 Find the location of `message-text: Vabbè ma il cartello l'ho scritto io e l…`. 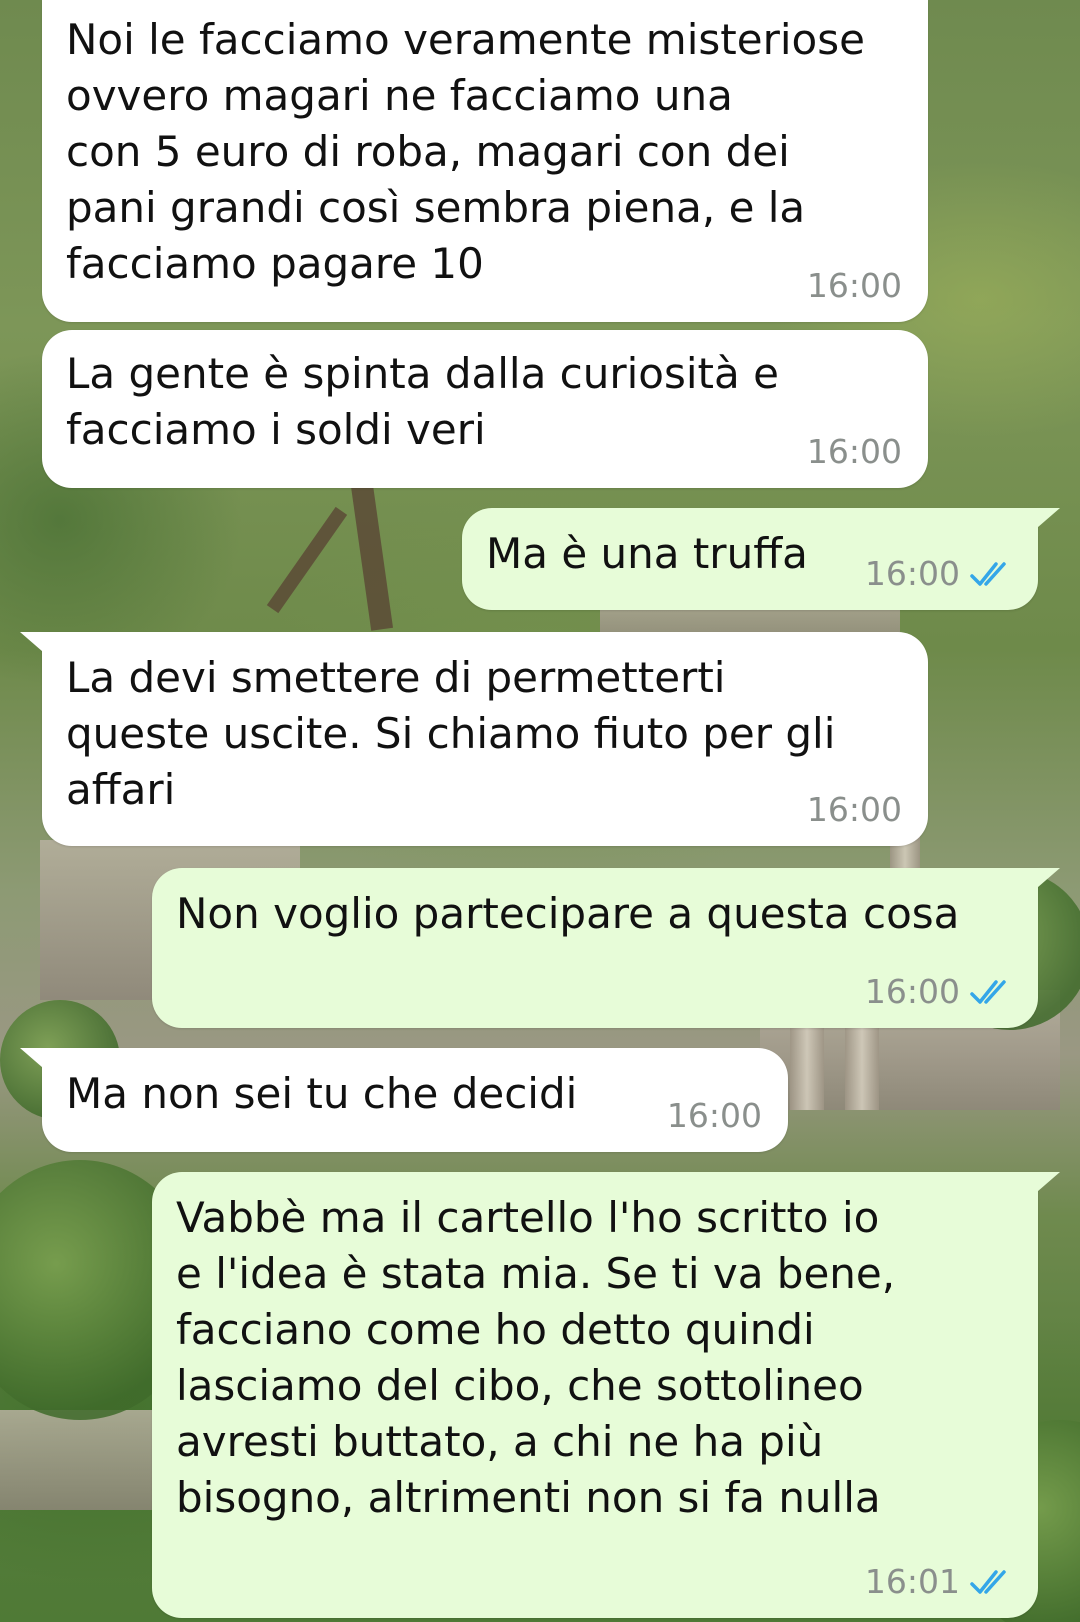

message-text: Vabbè ma il cartello l'ho scritto io e l… is located at coordinates (536, 1357).